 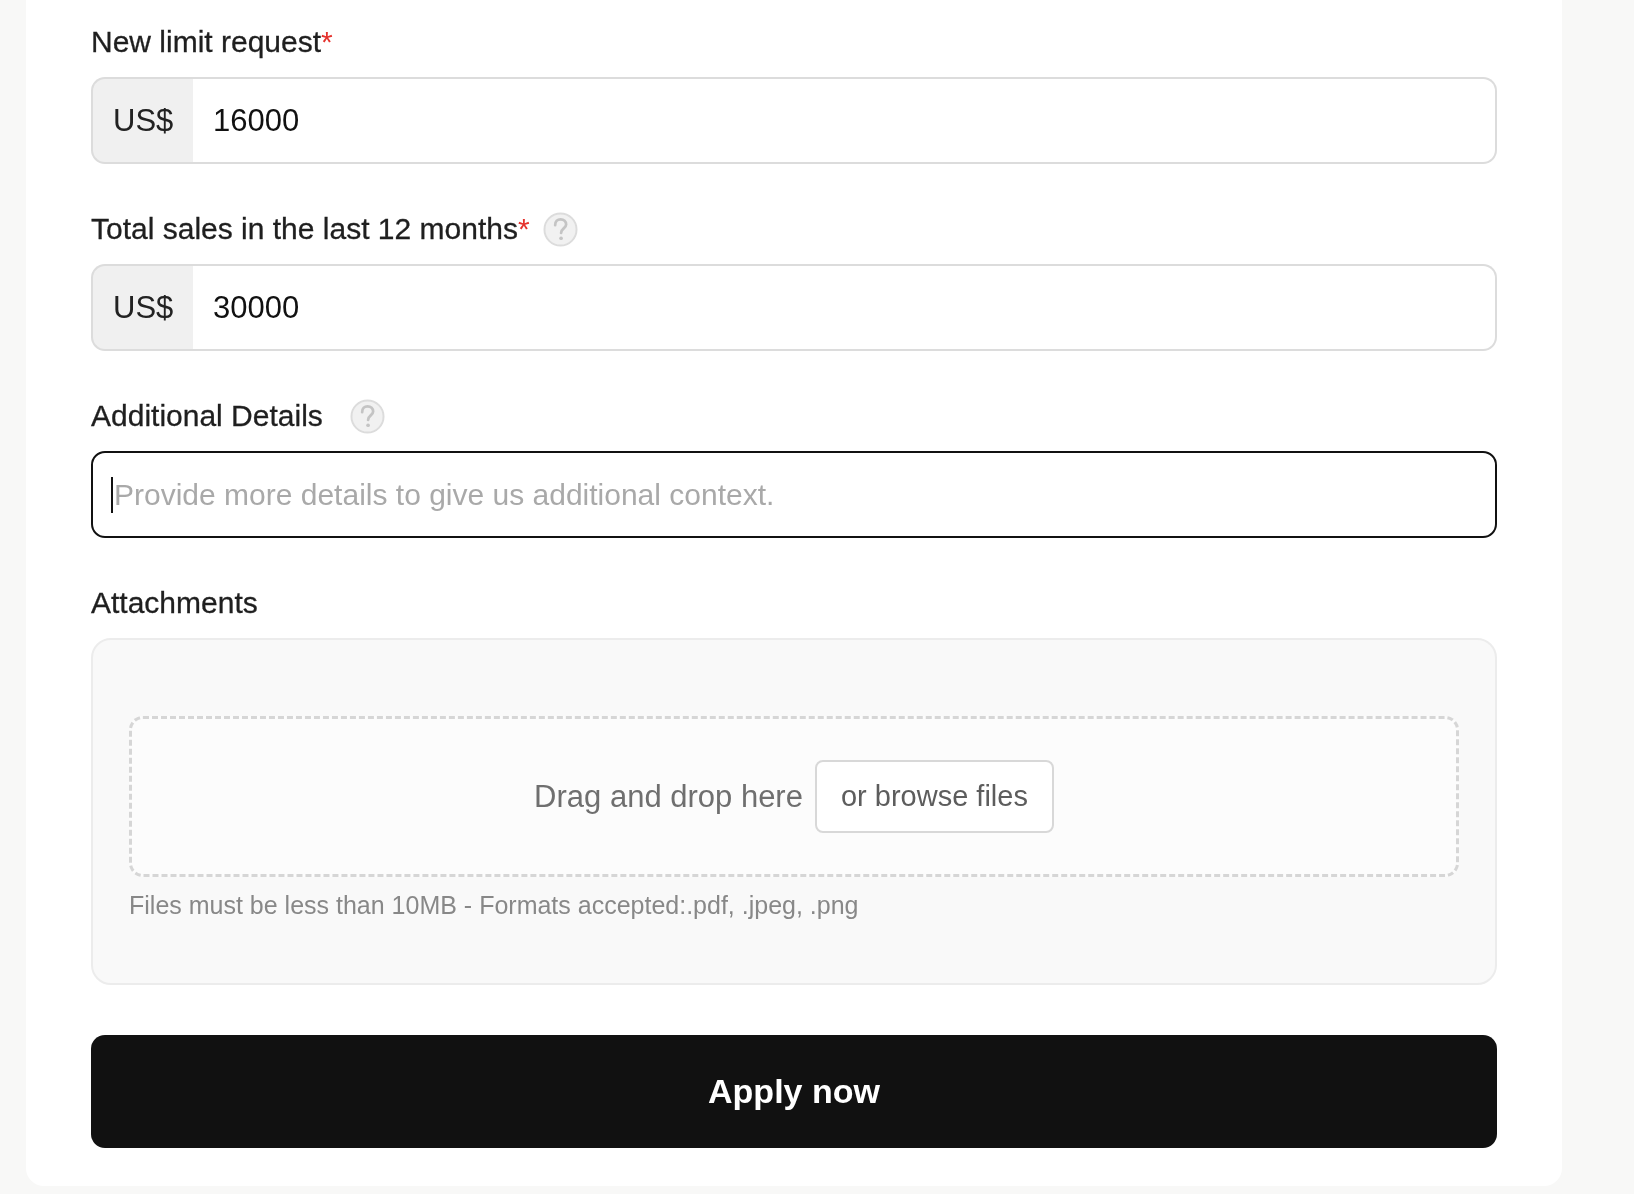 I want to click on details-input: Provide more details to give us additional context., so click(x=794, y=494).